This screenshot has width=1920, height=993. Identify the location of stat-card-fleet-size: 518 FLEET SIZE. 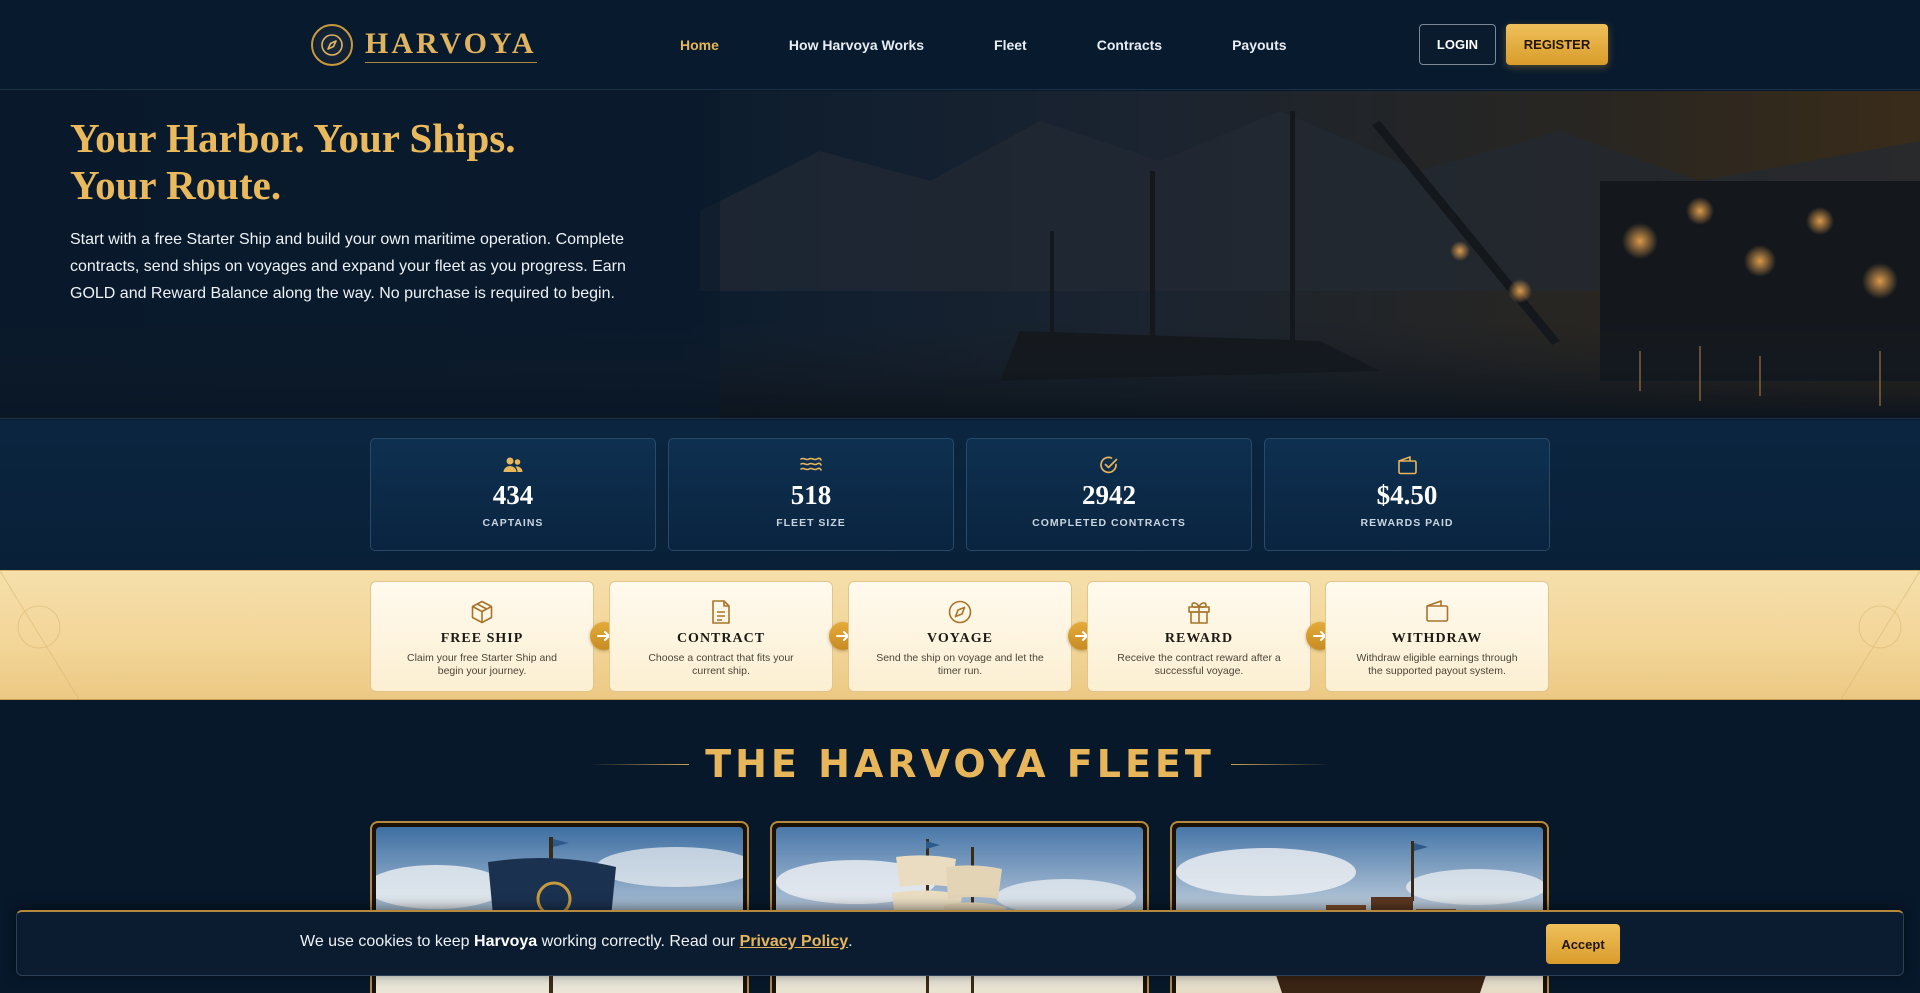
(811, 494).